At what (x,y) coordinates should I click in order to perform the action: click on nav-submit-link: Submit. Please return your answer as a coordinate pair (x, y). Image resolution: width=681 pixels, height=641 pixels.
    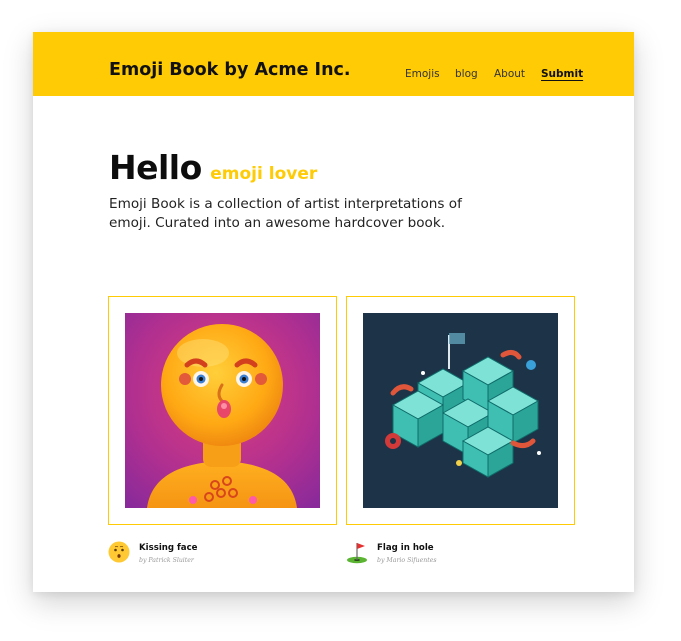
    Looking at the image, I should click on (562, 74).